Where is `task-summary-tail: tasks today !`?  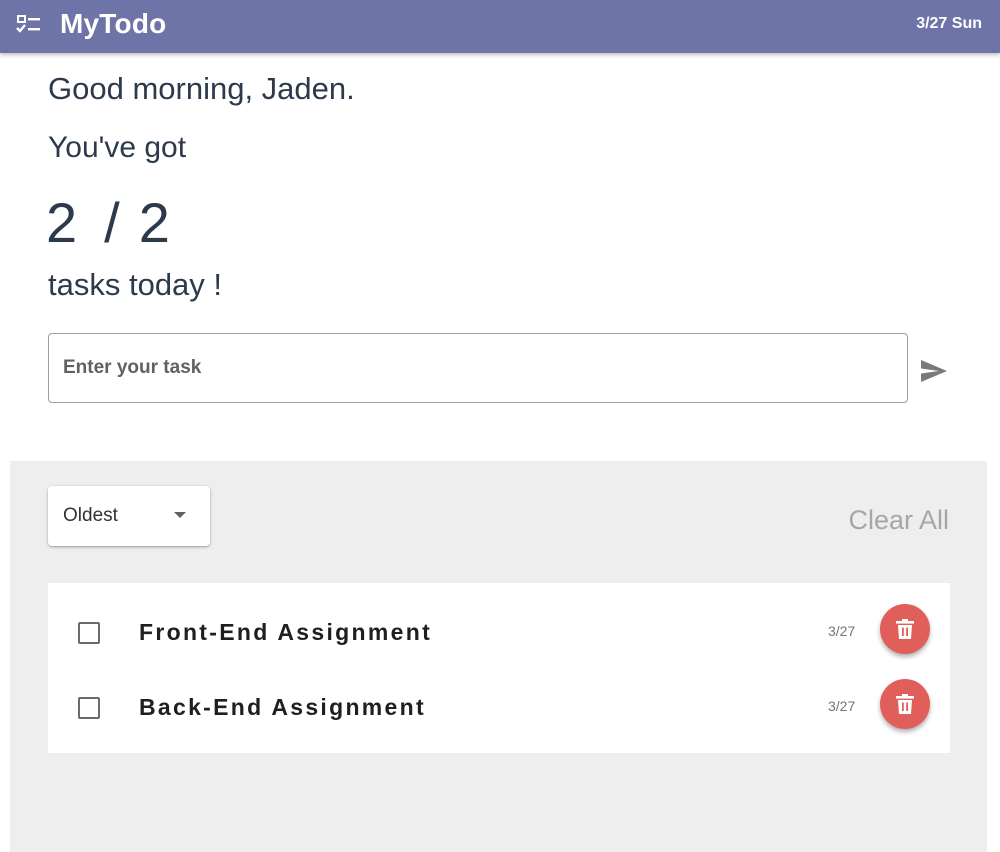
task-summary-tail: tasks today ! is located at coordinates (135, 284).